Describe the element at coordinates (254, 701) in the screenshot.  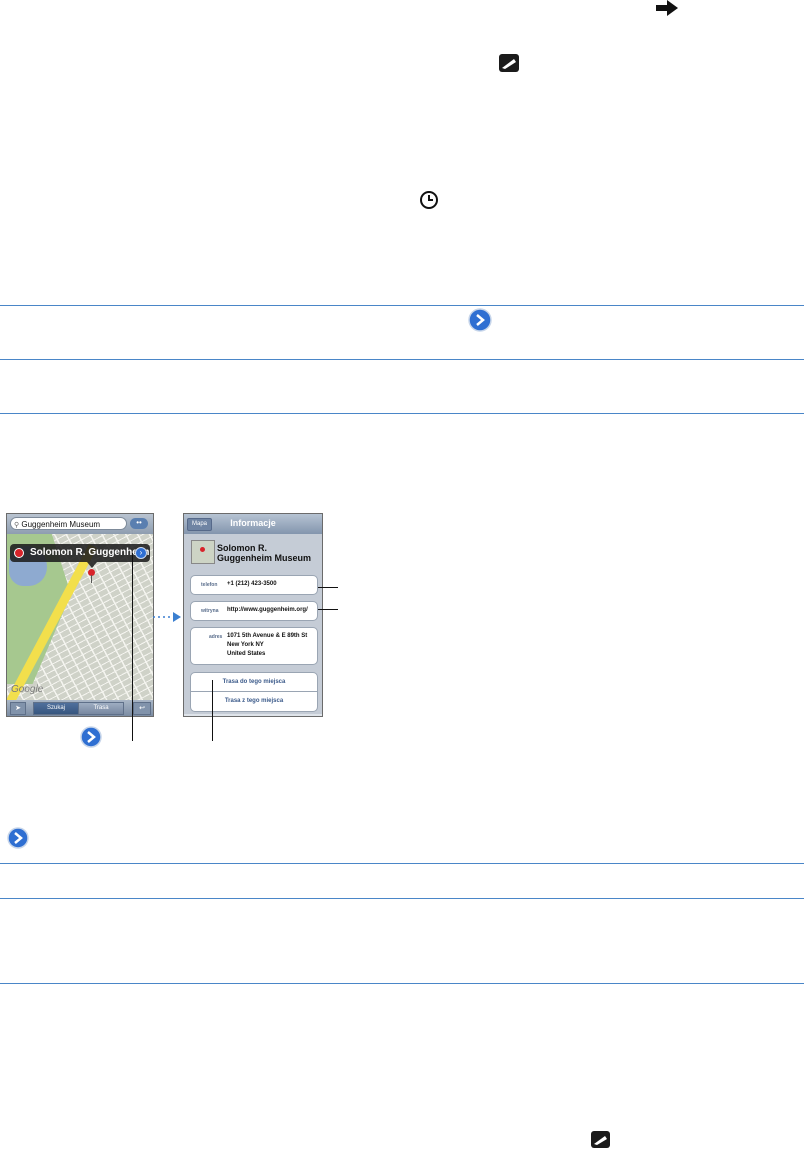
I see `directions-from-here: Trasa z tego miejsca` at that location.